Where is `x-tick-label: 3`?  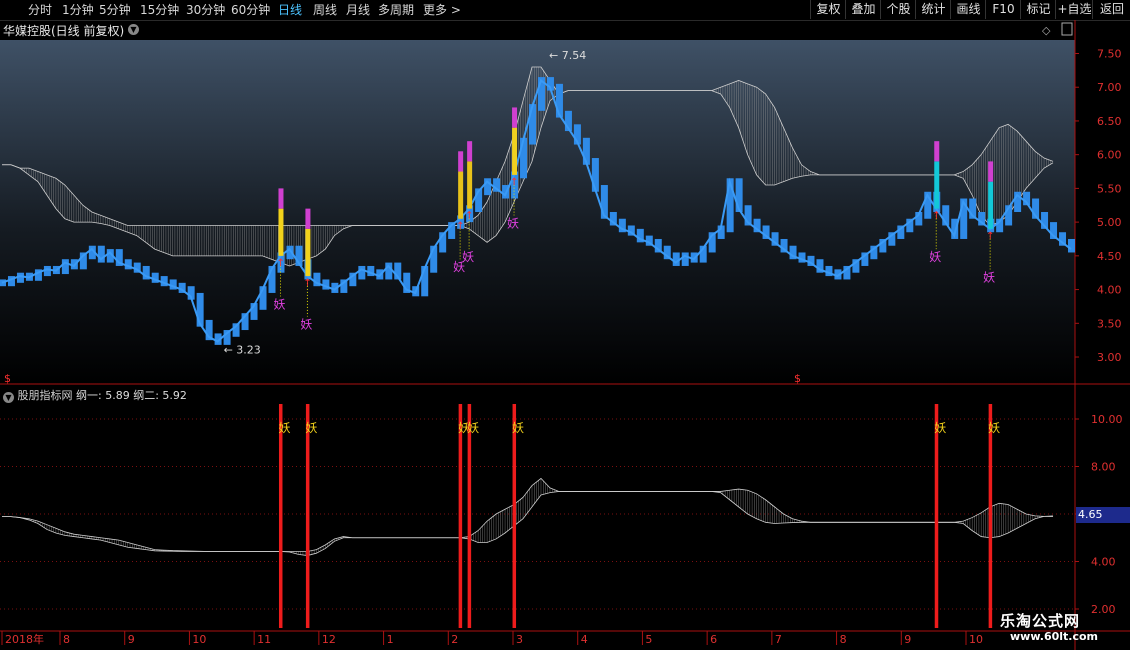
x-tick-label: 3 is located at coordinates (519, 639).